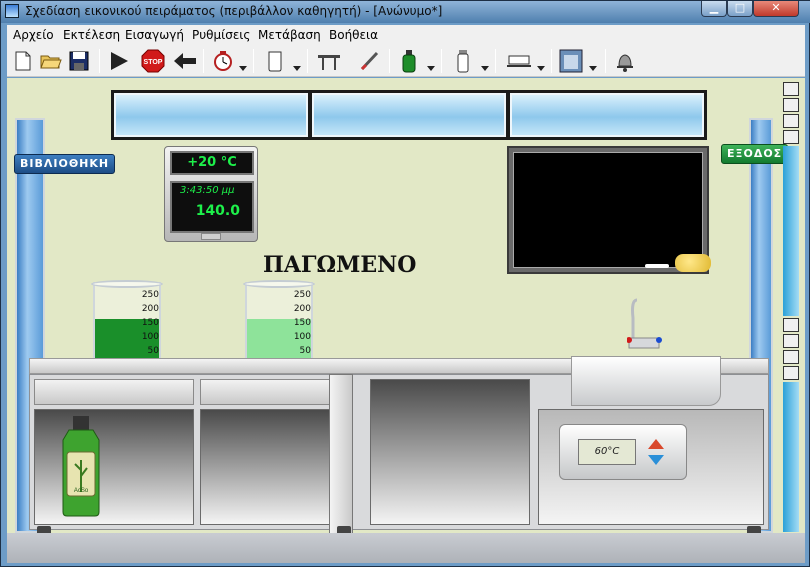  What do you see at coordinates (221, 35) in the screenshot?
I see `menu-settings: Ρυθμίσεις` at bounding box center [221, 35].